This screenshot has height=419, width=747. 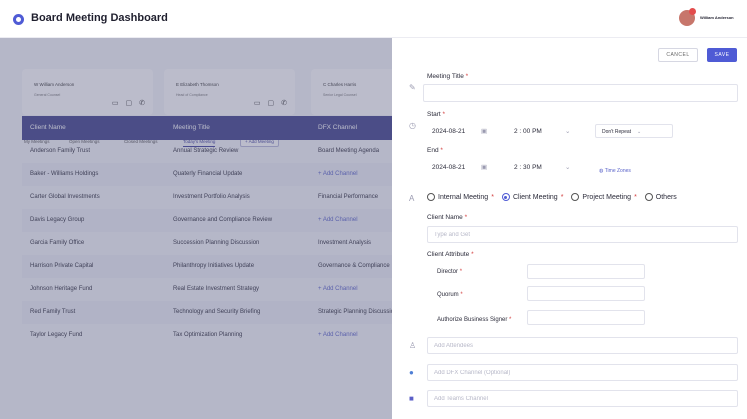 I want to click on member-card: W William Anderson General Counsel ▭ ▢ ✆, so click(x=87, y=92).